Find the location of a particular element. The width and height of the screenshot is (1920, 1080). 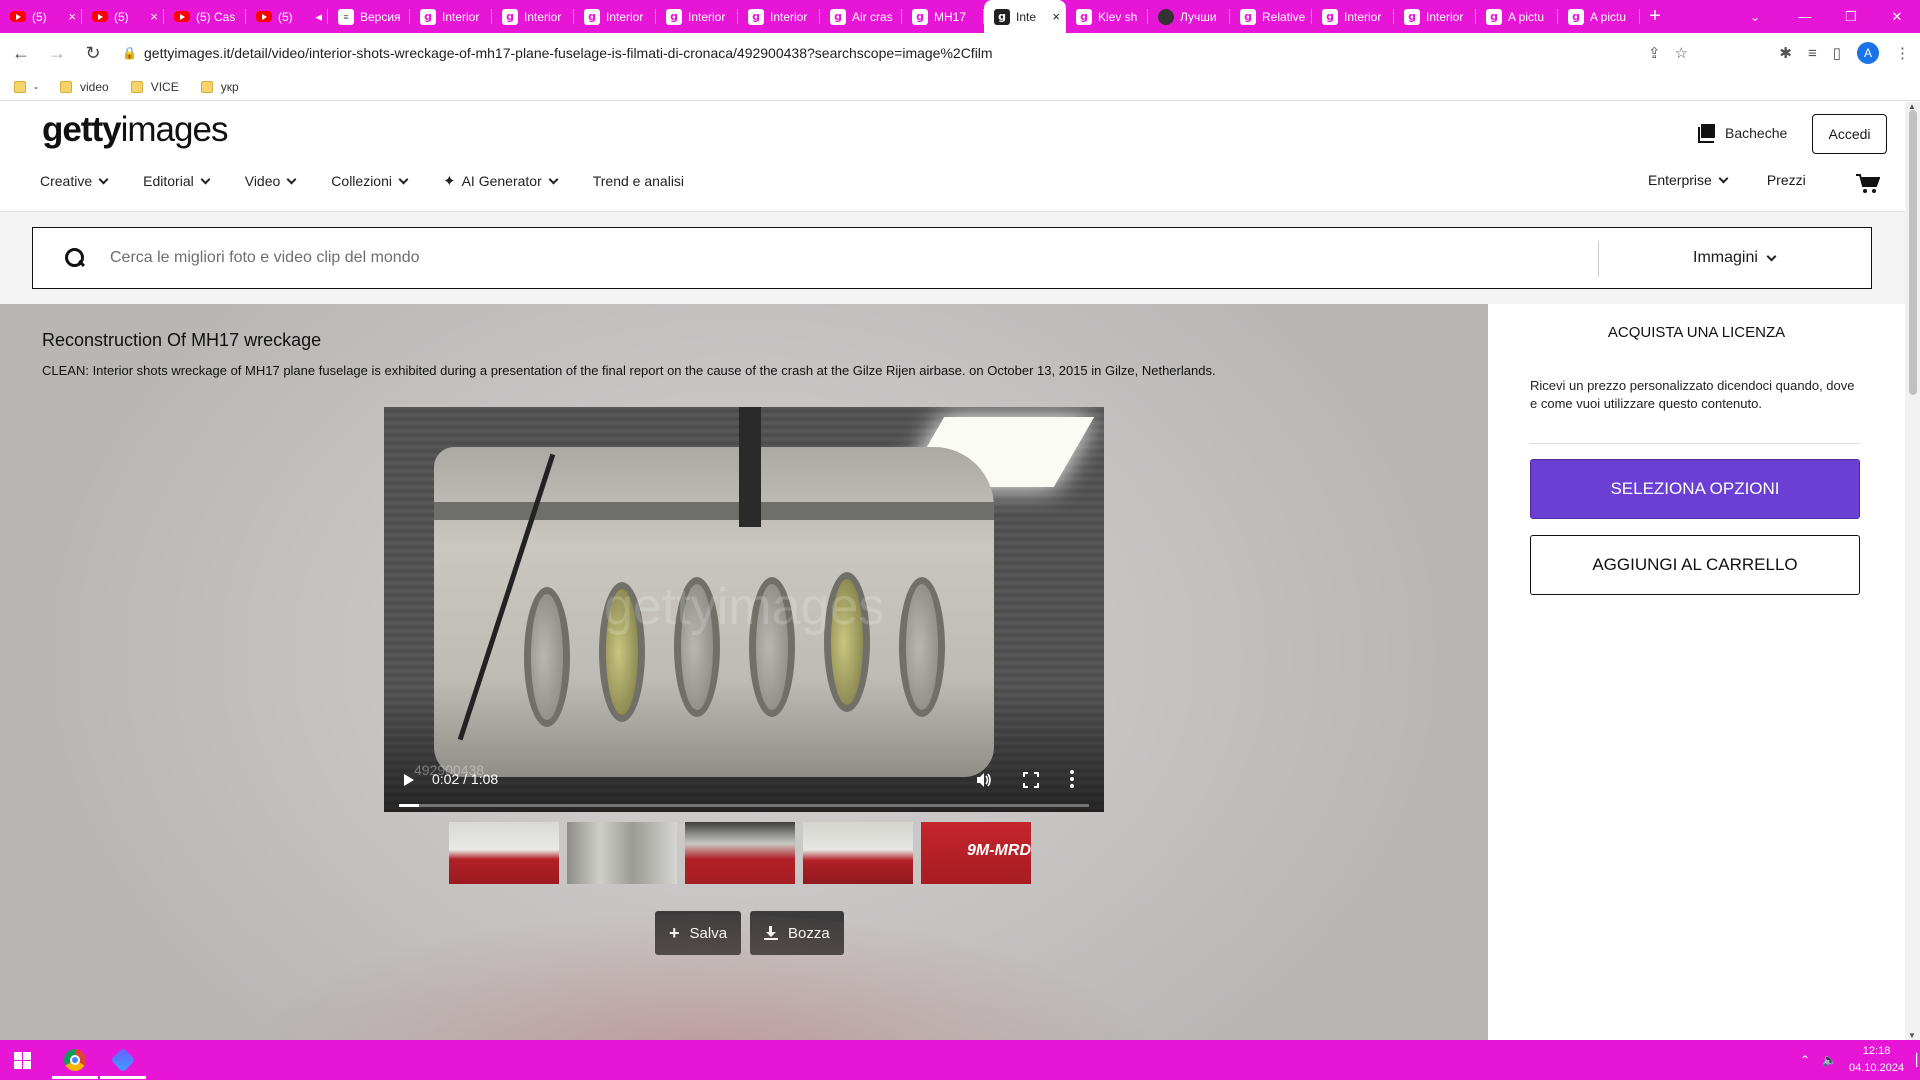

nav-item-video: Video is located at coordinates (271, 181).